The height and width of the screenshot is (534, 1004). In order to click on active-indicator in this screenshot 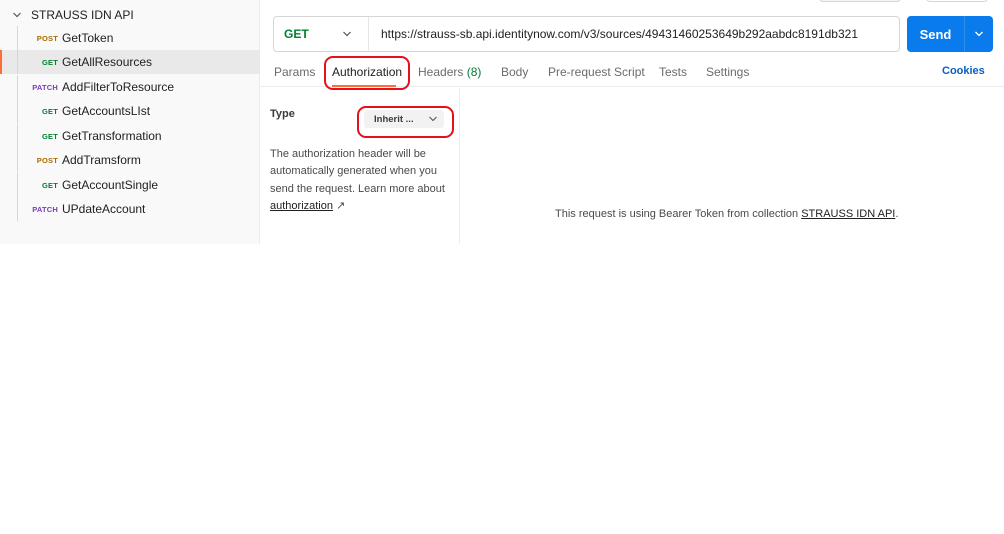, I will do `click(1, 62)`.